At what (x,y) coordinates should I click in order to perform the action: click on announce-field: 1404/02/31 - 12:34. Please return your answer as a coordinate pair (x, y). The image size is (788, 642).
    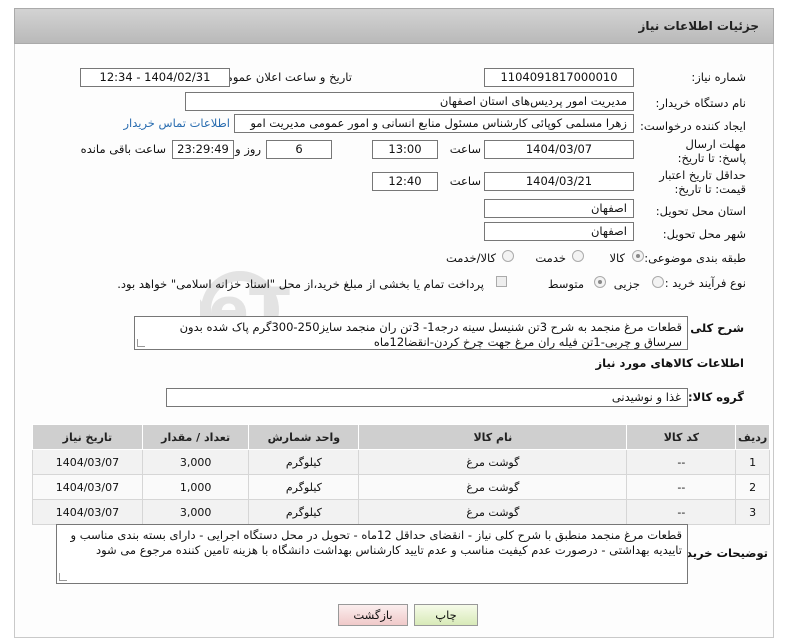
    Looking at the image, I should click on (155, 77).